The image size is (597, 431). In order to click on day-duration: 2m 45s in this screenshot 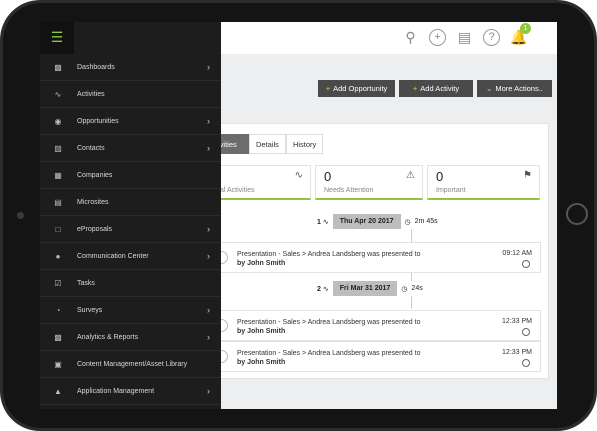, I will do `click(426, 221)`.